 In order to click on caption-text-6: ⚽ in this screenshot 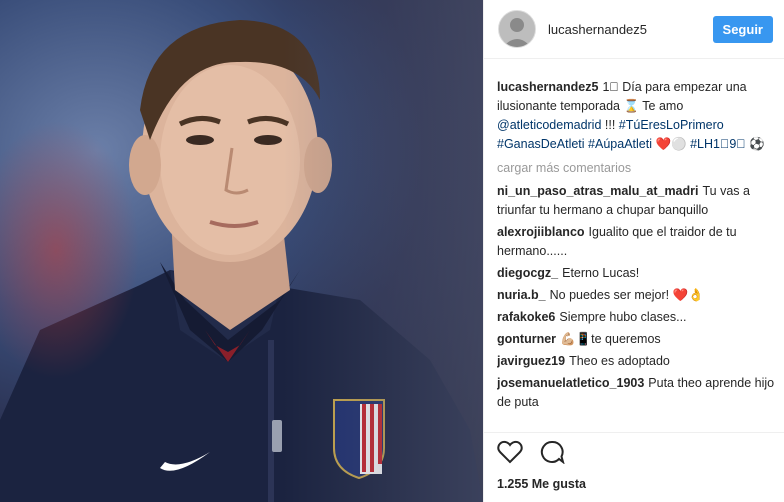, I will do `click(755, 144)`.